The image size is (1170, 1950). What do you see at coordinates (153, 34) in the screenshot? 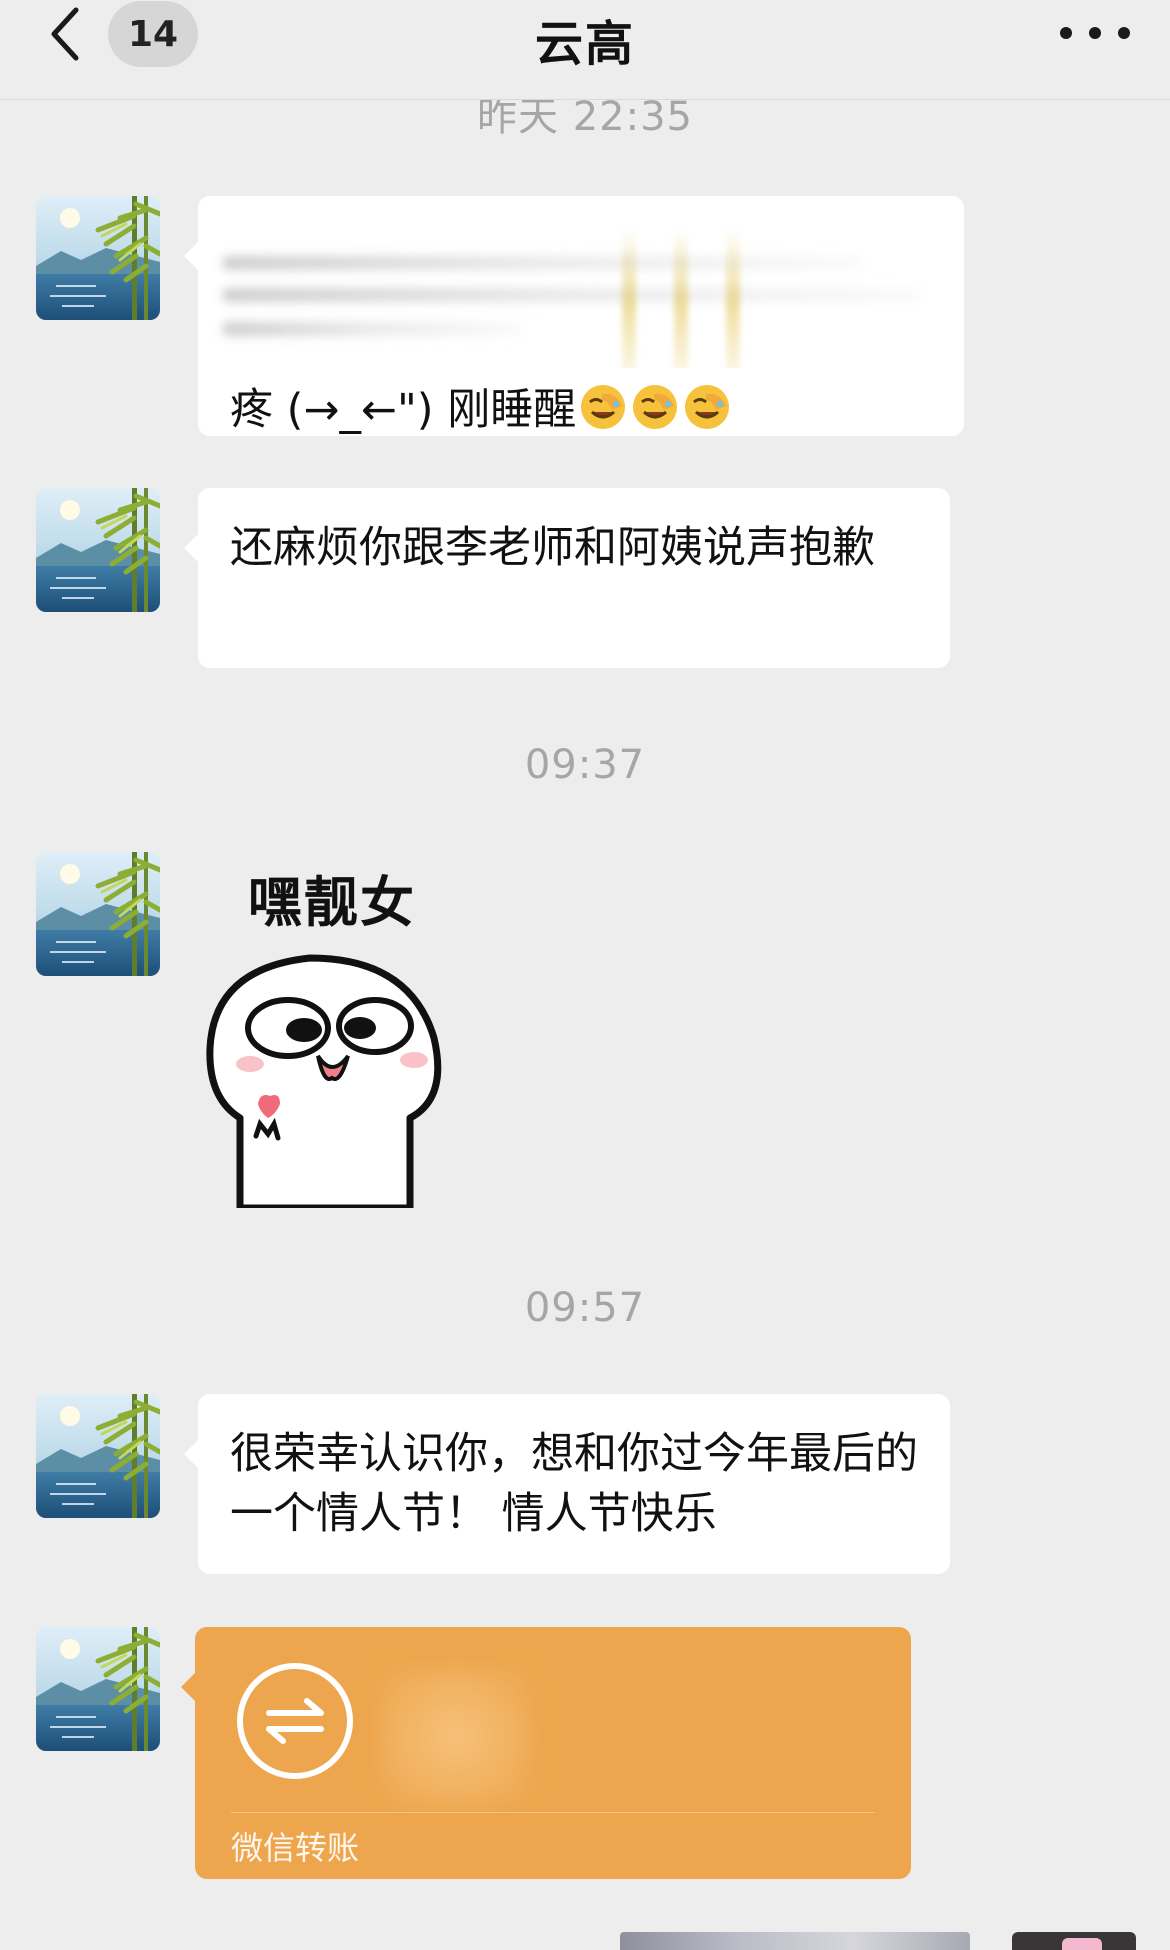
I see `unread-count-badge: 14` at bounding box center [153, 34].